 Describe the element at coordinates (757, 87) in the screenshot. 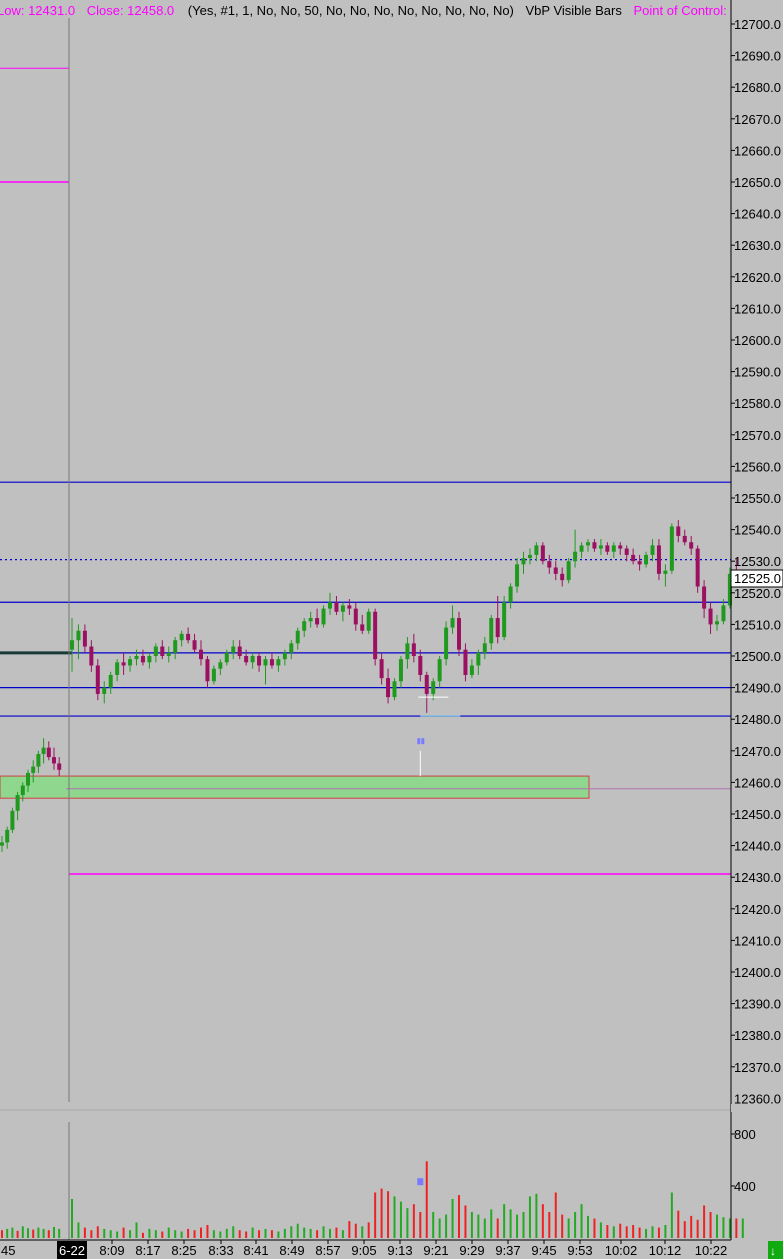

I see `price-tick-label: 12680.0` at that location.